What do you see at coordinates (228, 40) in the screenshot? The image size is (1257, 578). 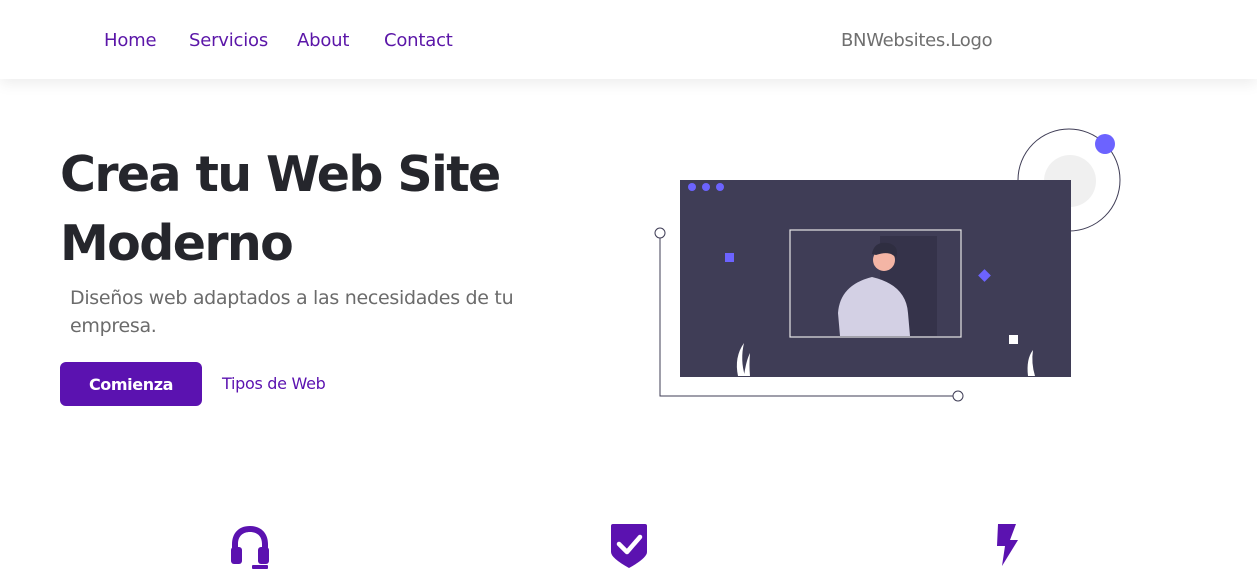 I see `nav-link-servicios: Servicios` at bounding box center [228, 40].